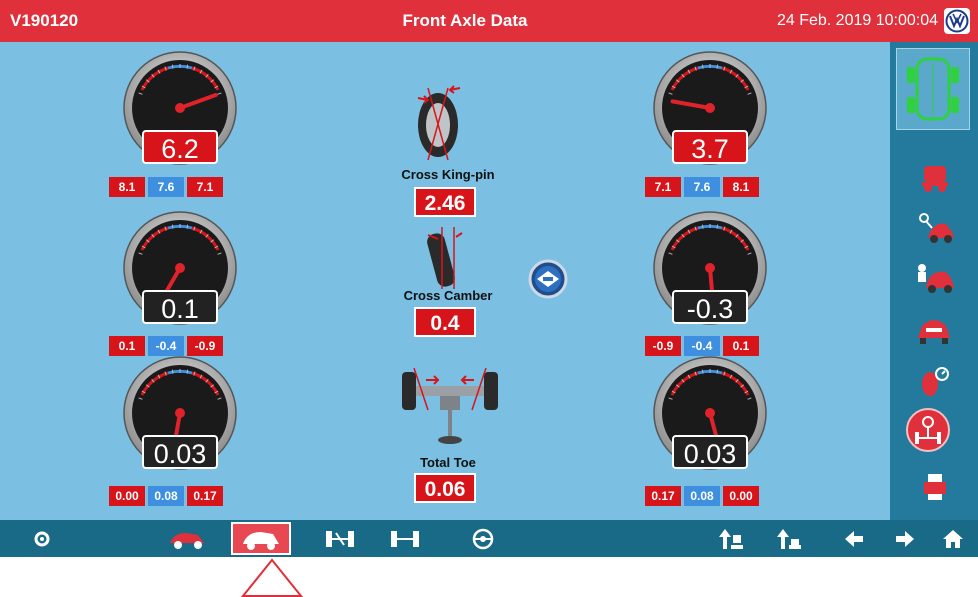 This screenshot has width=978, height=597. I want to click on range-min: 0.00, so click(127, 496).